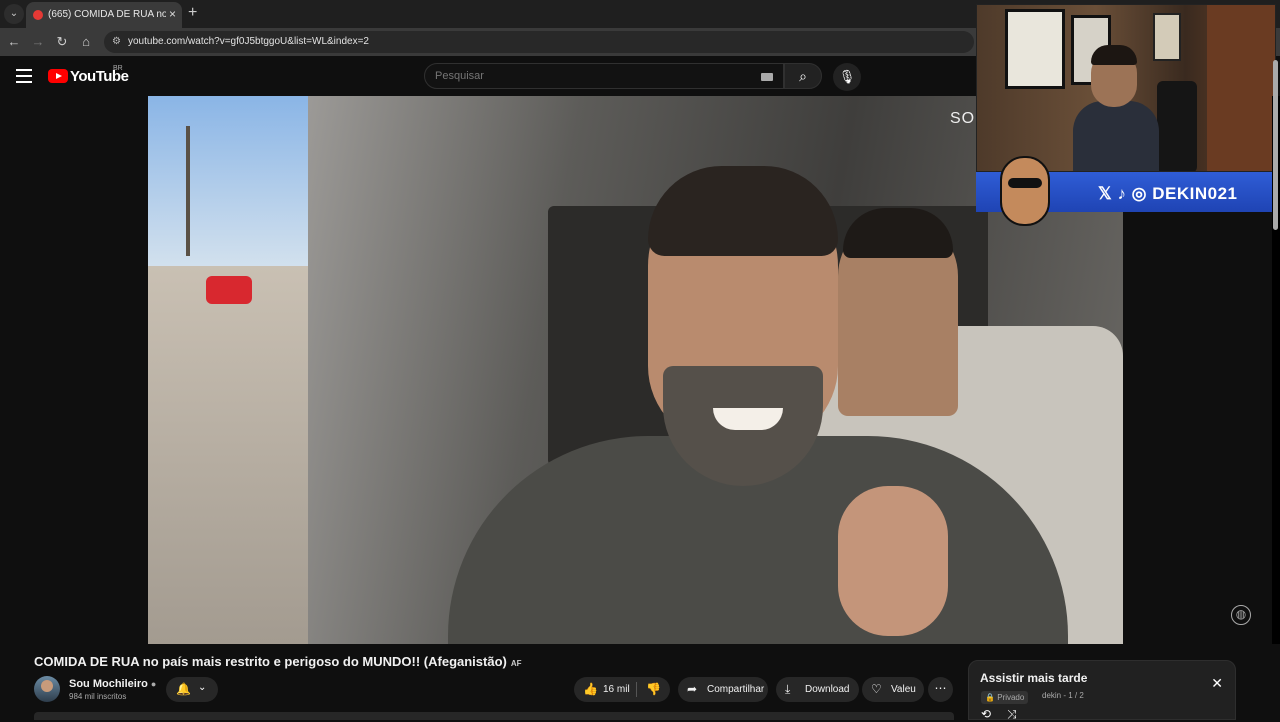 The height and width of the screenshot is (722, 1280). I want to click on logo-region: BR, so click(118, 68).